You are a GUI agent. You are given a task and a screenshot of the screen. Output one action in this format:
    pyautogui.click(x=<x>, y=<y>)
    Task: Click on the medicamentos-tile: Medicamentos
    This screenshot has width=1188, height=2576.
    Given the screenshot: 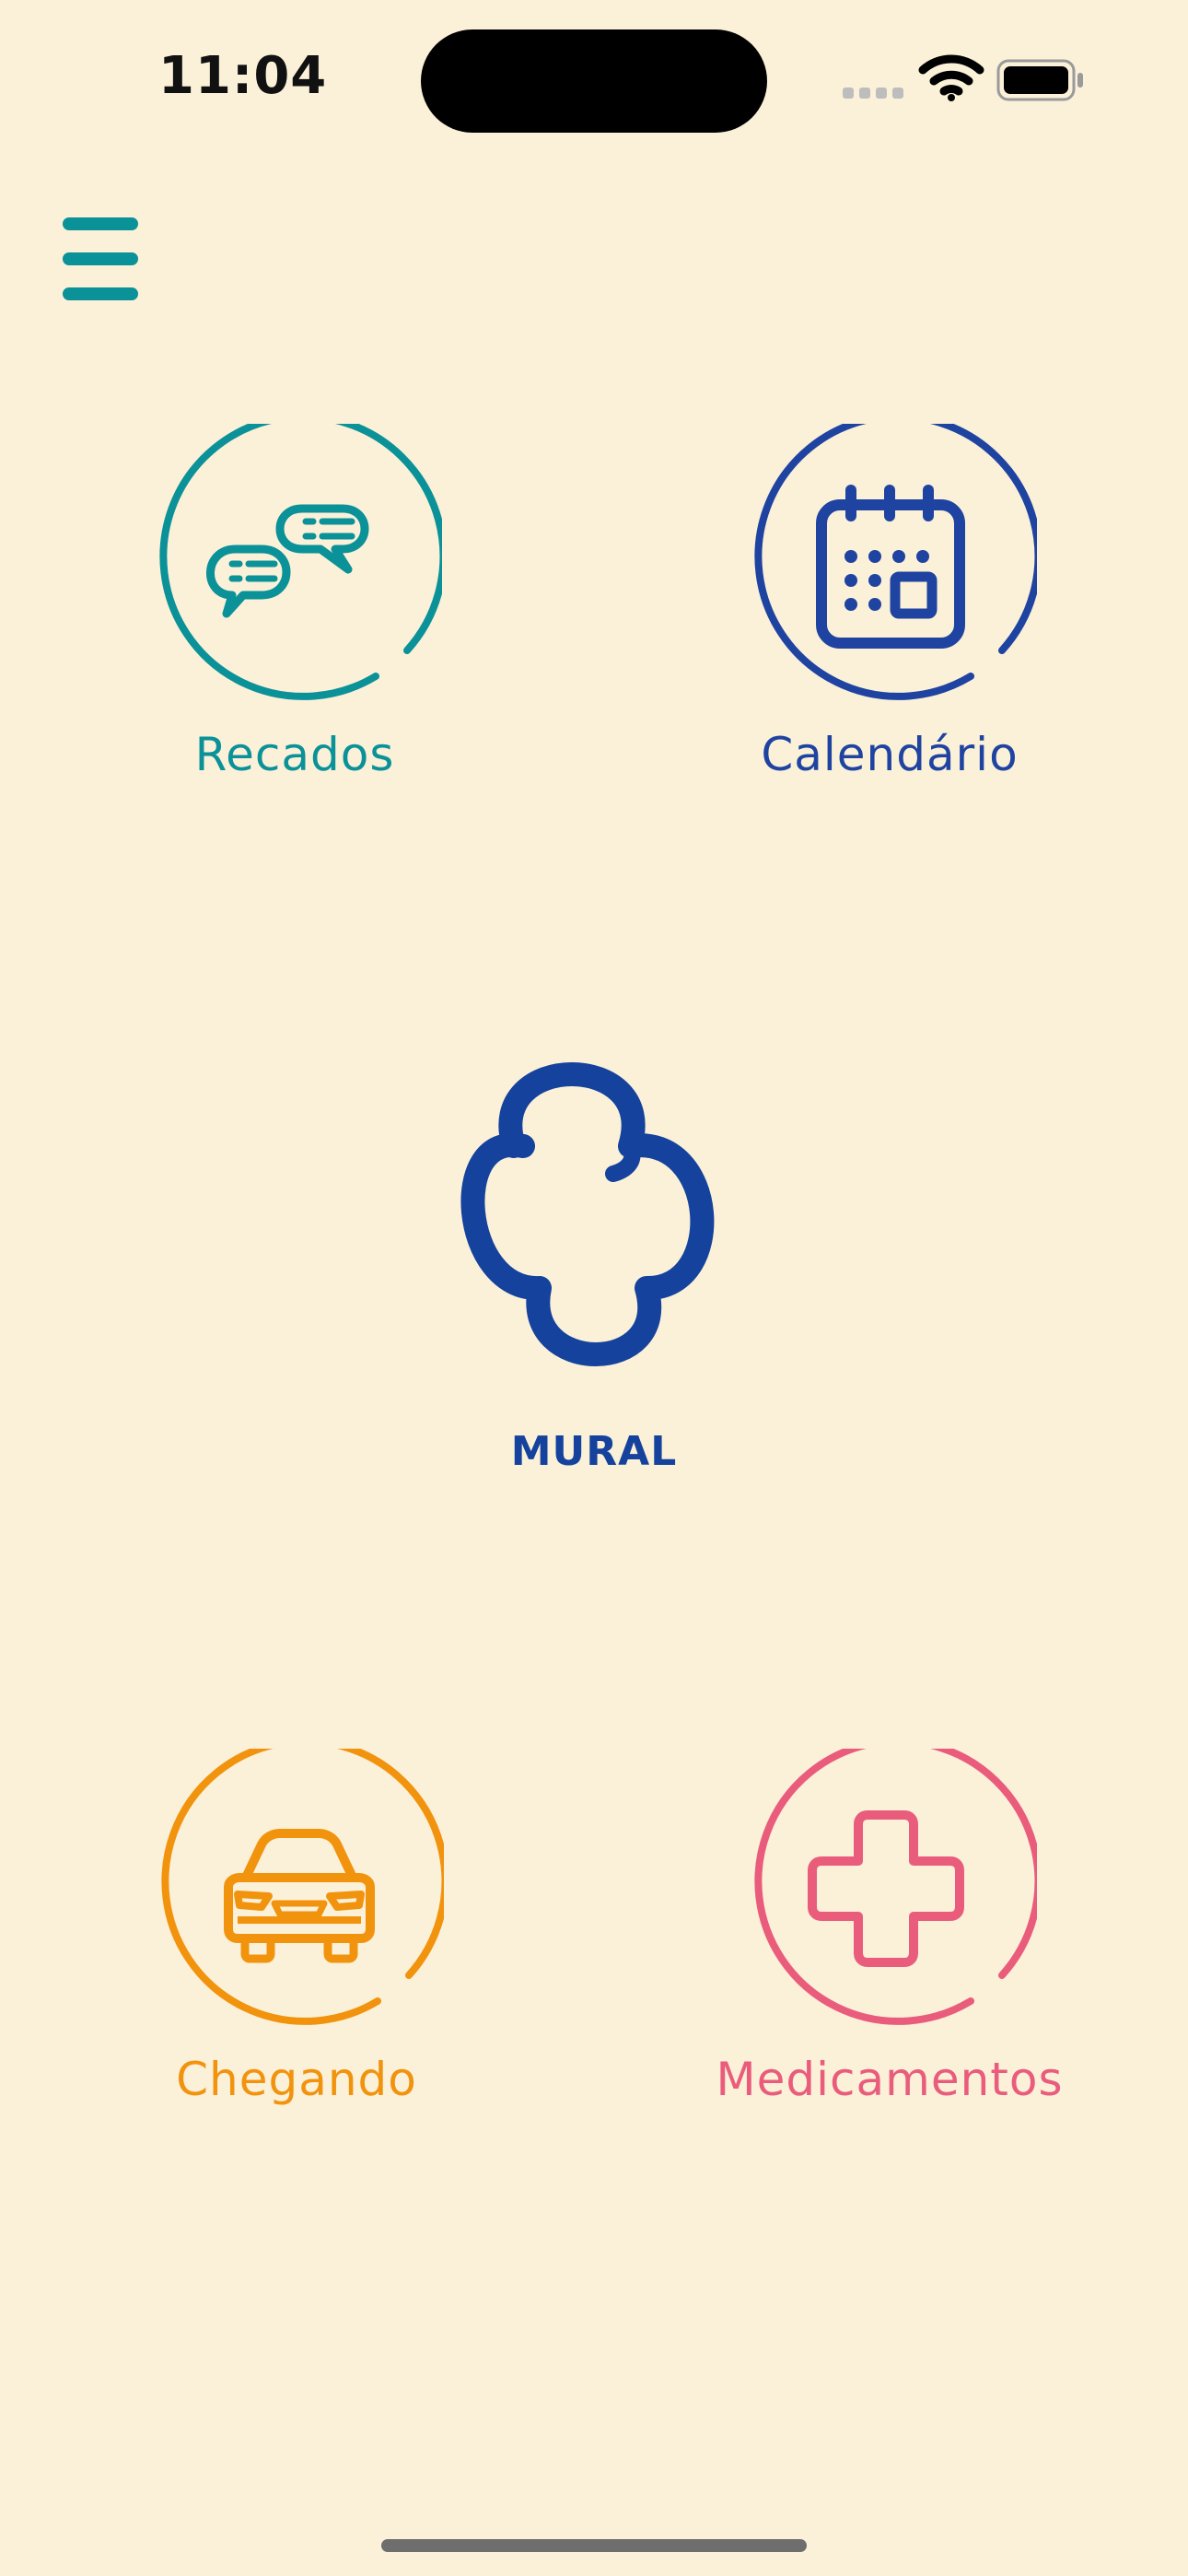 What is the action you would take?
    pyautogui.click(x=889, y=1927)
    